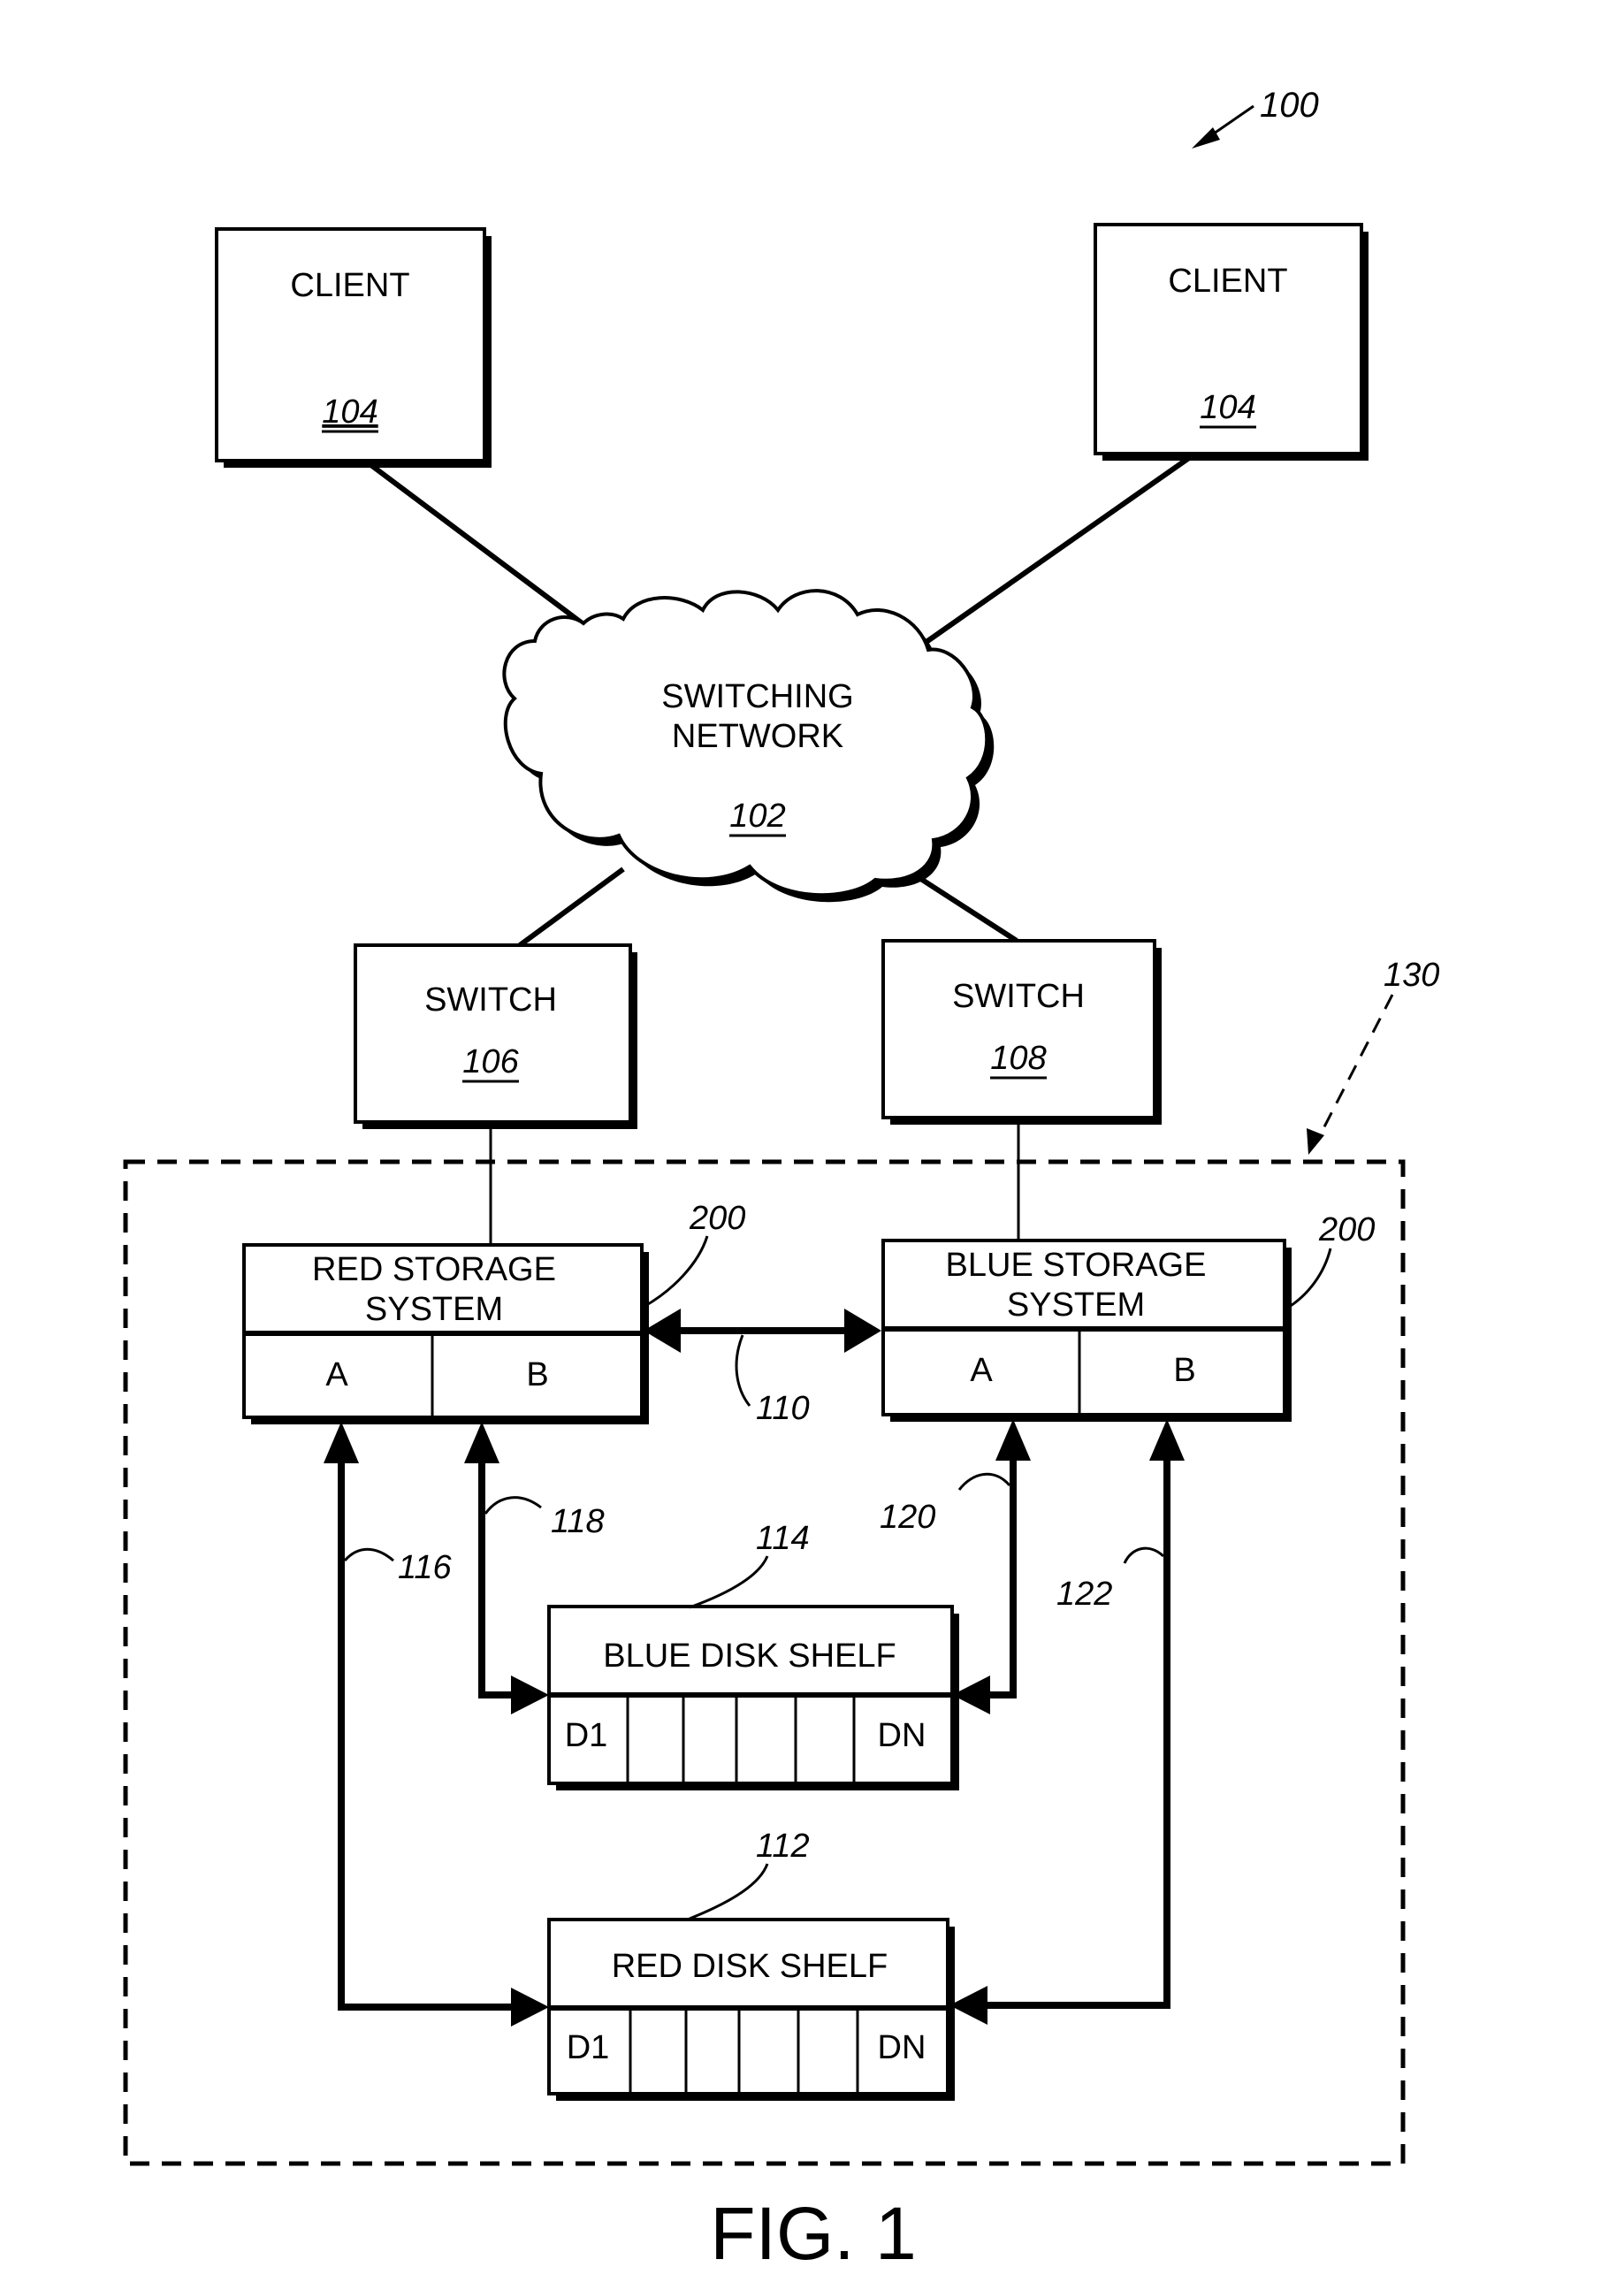  What do you see at coordinates (349, 412) in the screenshot?
I see `client-left-ref: 104` at bounding box center [349, 412].